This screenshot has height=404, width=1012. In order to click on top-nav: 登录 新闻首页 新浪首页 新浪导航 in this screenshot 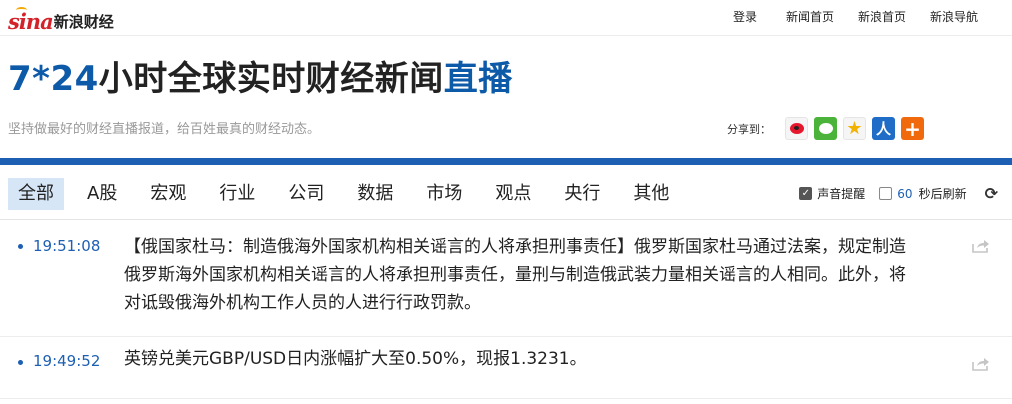, I will do `click(853, 17)`.